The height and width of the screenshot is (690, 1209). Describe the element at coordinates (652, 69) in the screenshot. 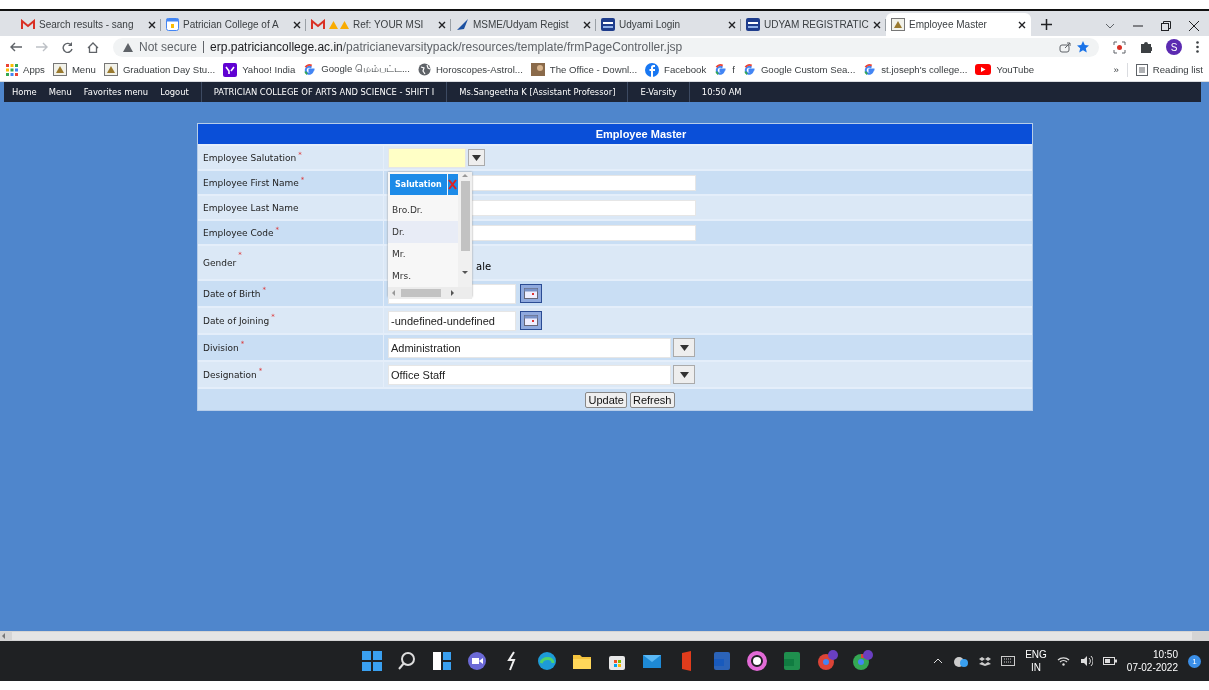

I see `facebook-logo-icon` at that location.